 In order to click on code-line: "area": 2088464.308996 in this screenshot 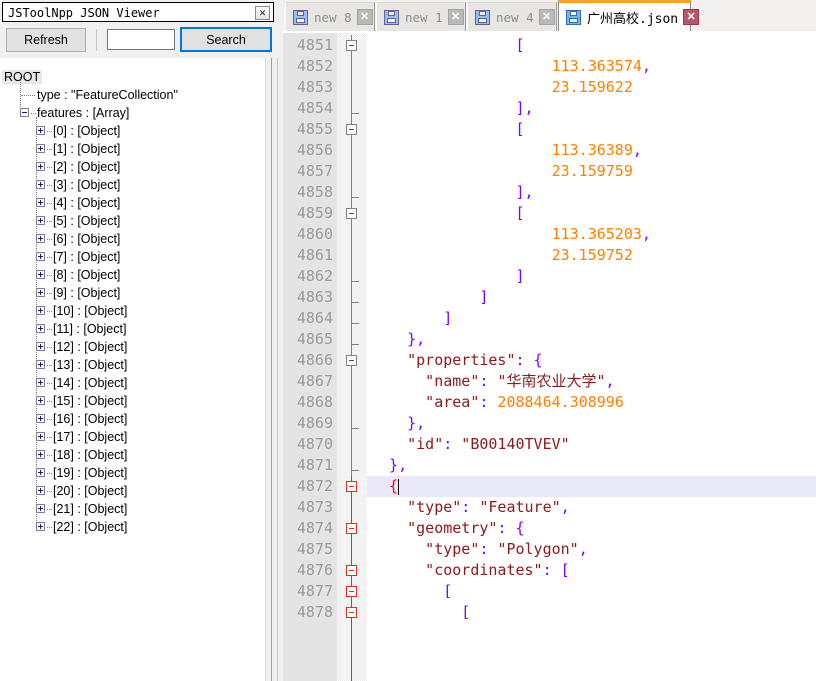, I will do `click(524, 402)`.